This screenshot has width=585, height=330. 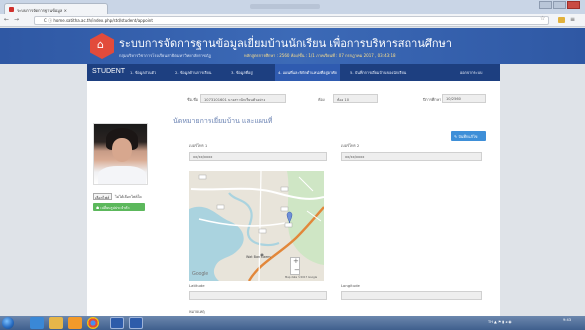 What do you see at coordinates (143, 73) in the screenshot?
I see `nav-item-personal: 1. ข้อมูลส่วนตัว` at bounding box center [143, 73].